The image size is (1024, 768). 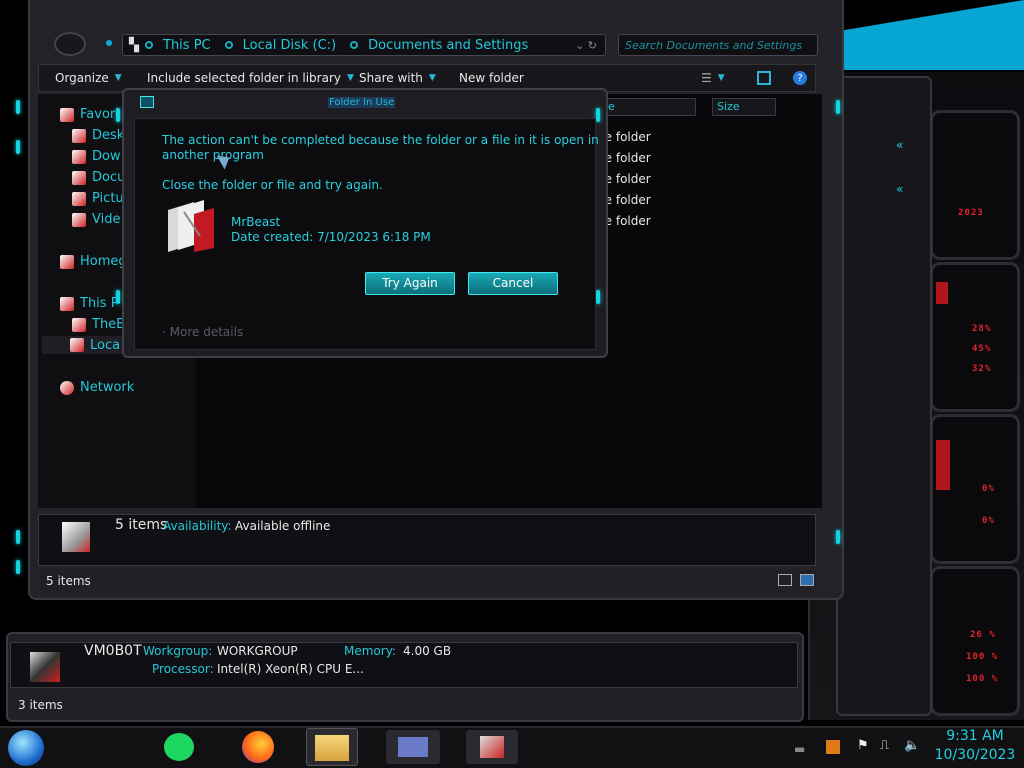 What do you see at coordinates (258, 747) in the screenshot?
I see `firefox-icon` at bounding box center [258, 747].